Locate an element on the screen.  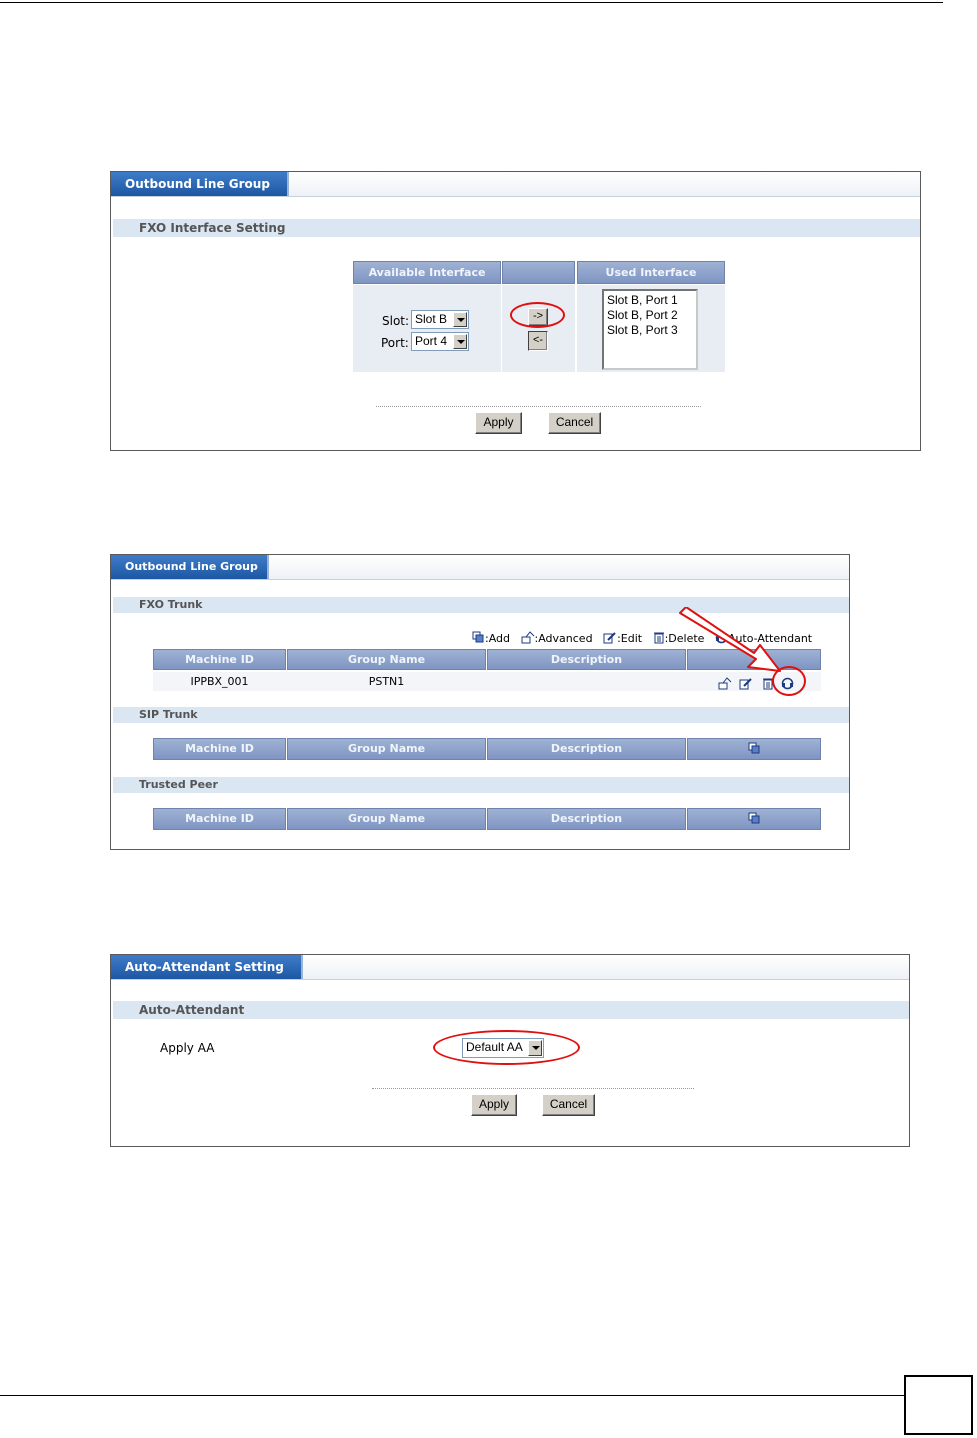
port-select: Port 4 is located at coordinates (440, 341).